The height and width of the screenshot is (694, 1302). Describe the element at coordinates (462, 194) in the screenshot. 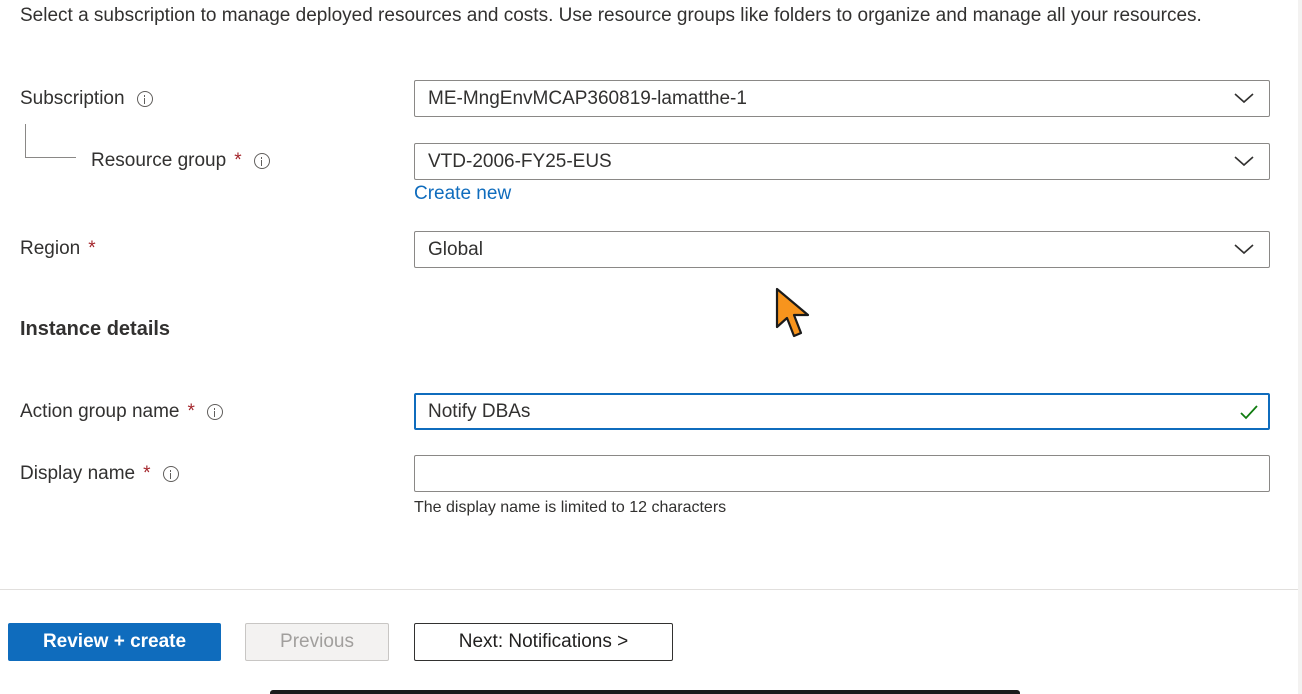

I see `create-new-link: Create new` at that location.